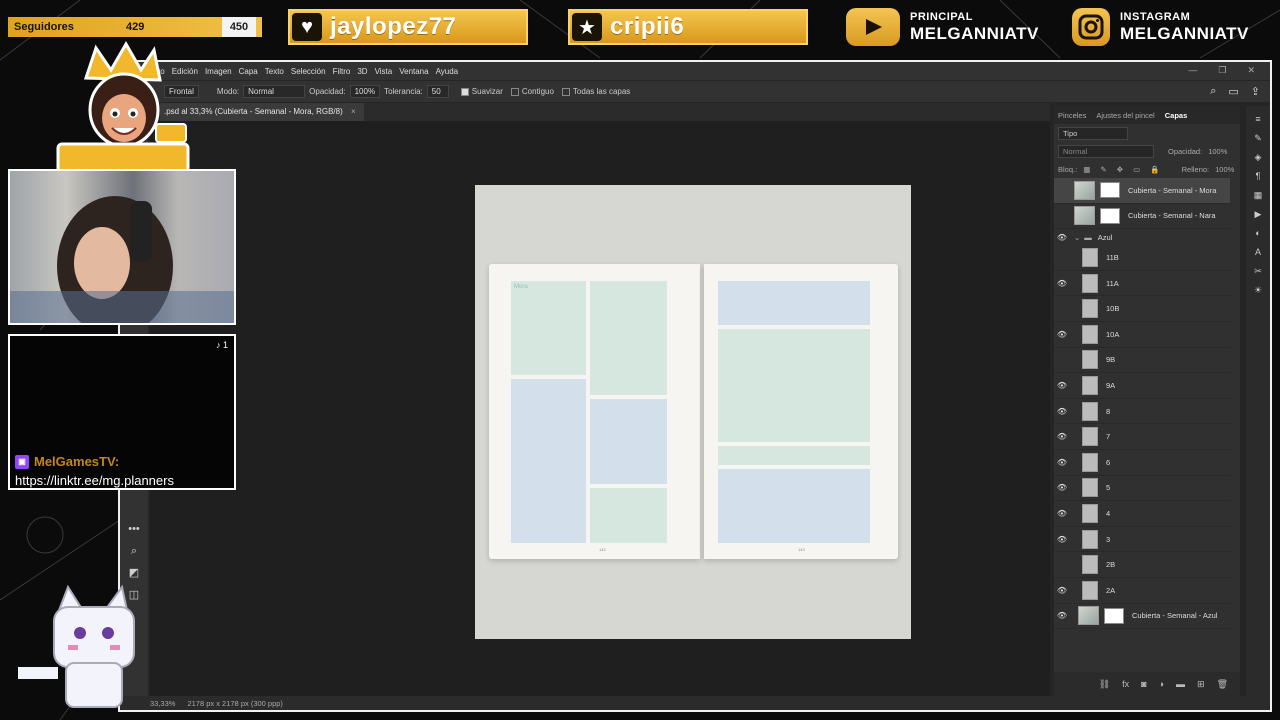 This screenshot has width=1280, height=720. Describe the element at coordinates (1142, 591) in the screenshot. I see `layer-row: 👁 2A` at that location.